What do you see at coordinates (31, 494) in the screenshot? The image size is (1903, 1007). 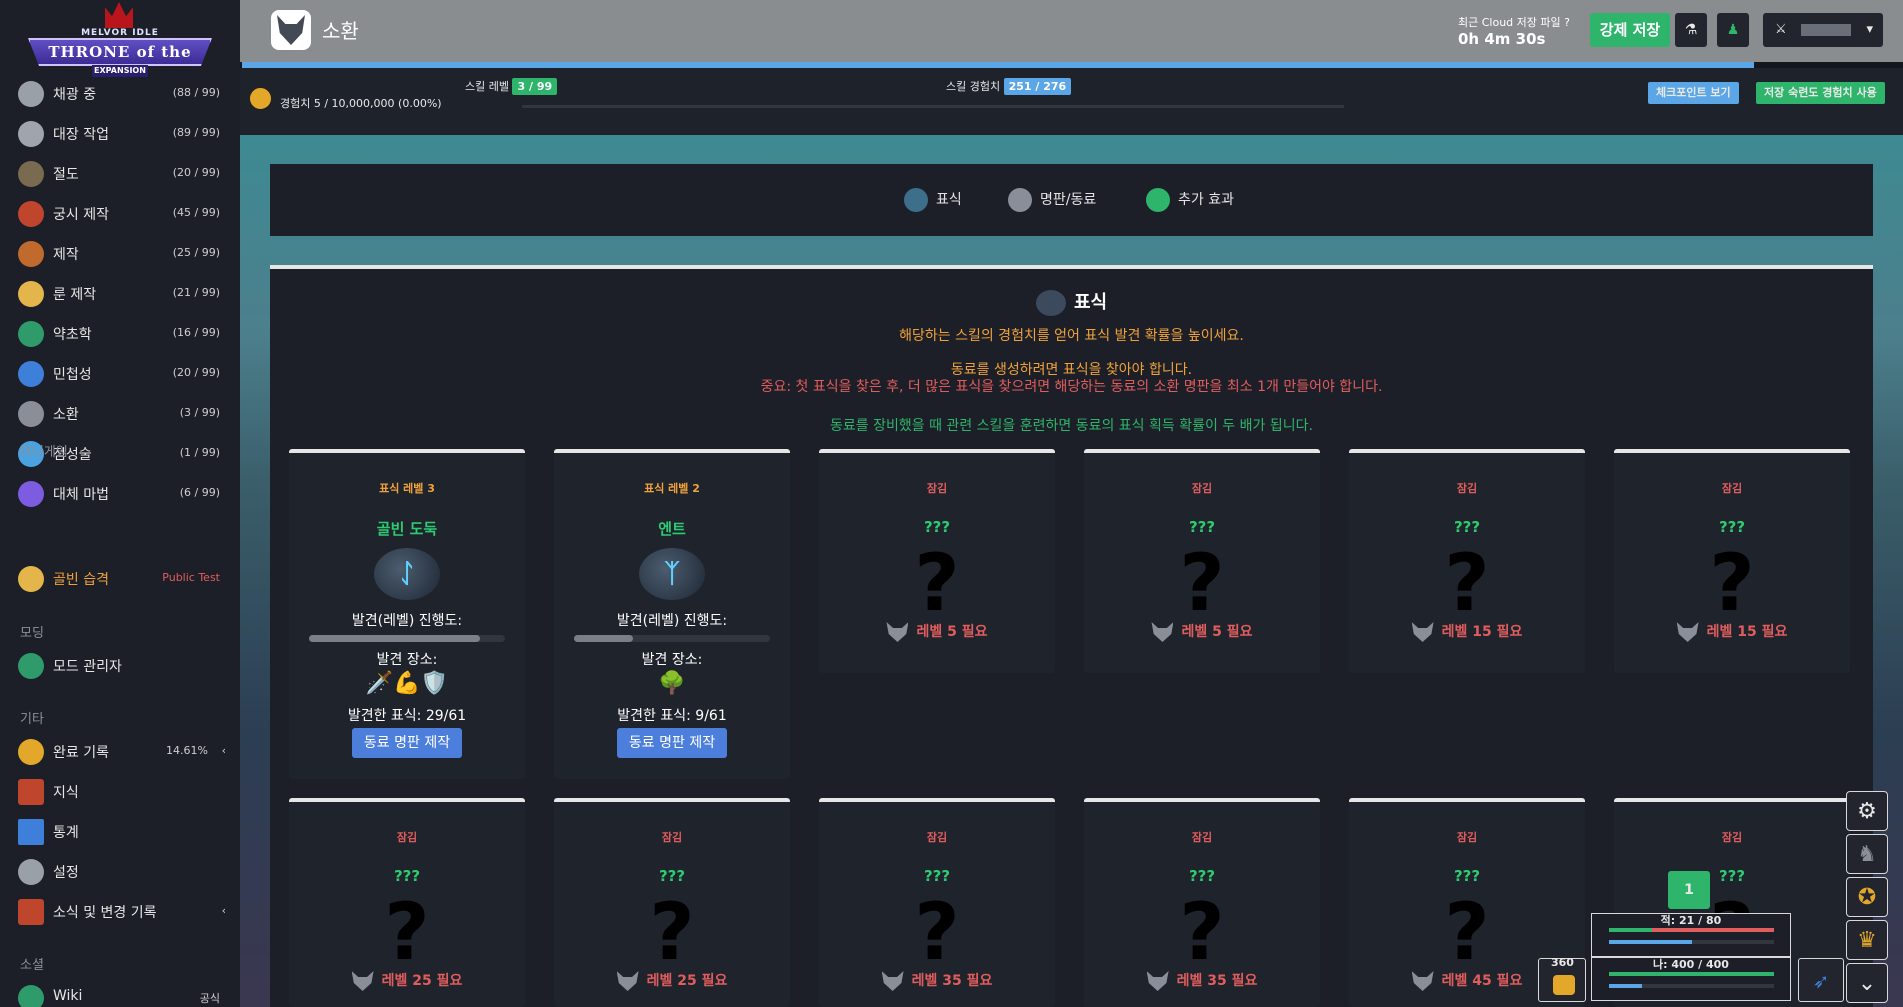 I see `wizard-hat-icon` at bounding box center [31, 494].